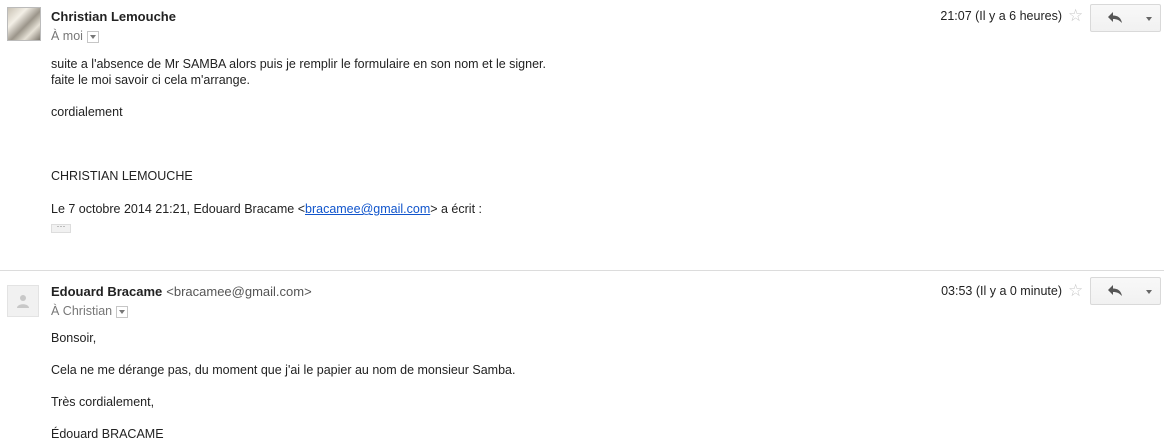 The width and height of the screenshot is (1172, 448). I want to click on recipient-label: À moi, so click(67, 36).